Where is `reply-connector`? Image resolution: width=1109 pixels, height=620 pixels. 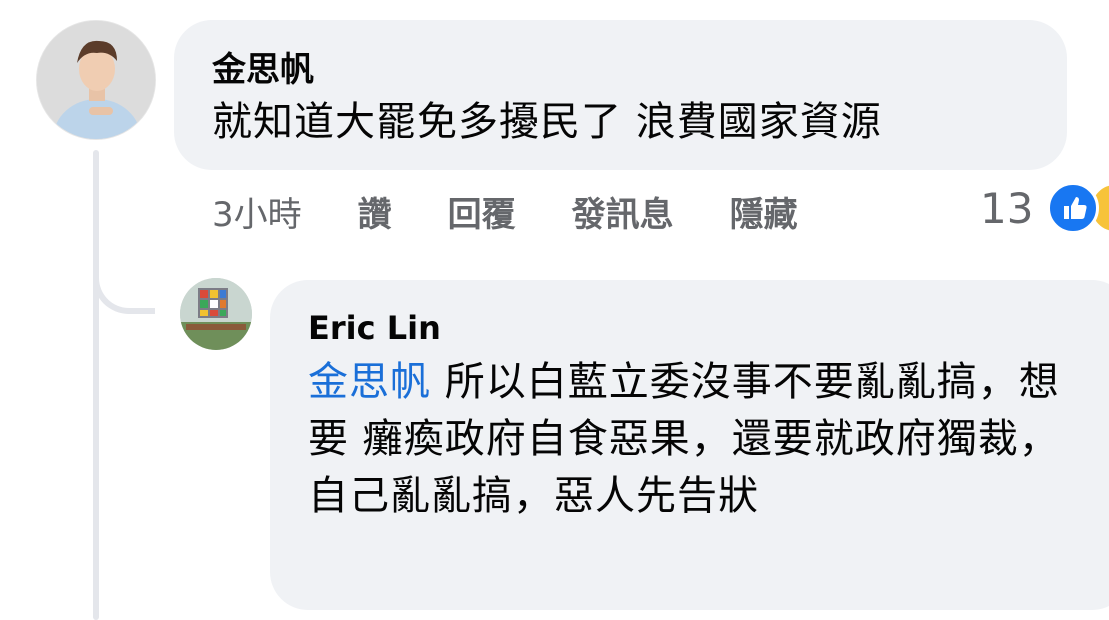
reply-connector is located at coordinates (124, 282).